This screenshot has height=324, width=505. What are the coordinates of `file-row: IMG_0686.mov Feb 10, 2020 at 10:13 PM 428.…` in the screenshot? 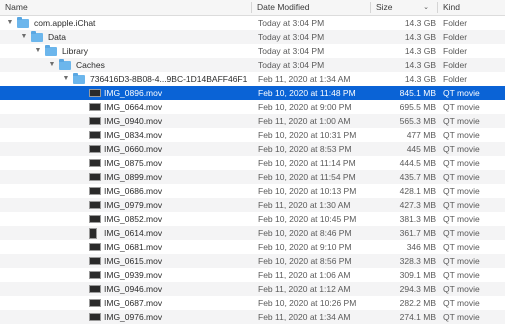 It's located at (252, 191).